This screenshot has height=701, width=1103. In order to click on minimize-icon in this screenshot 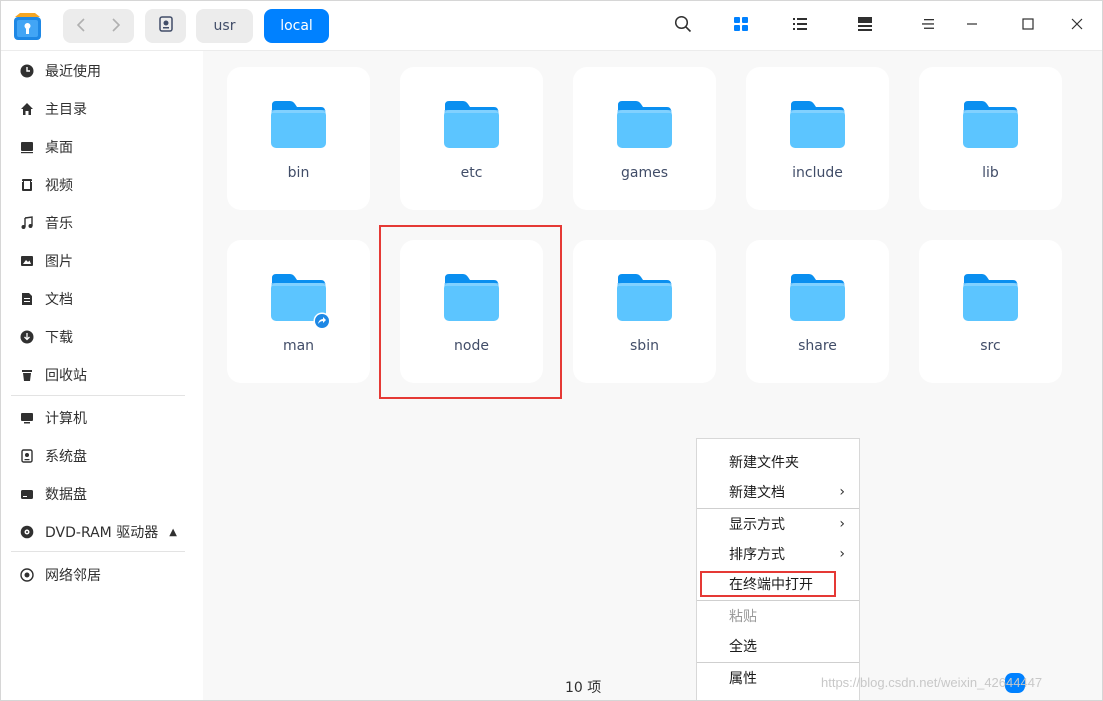, I will do `click(972, 26)`.